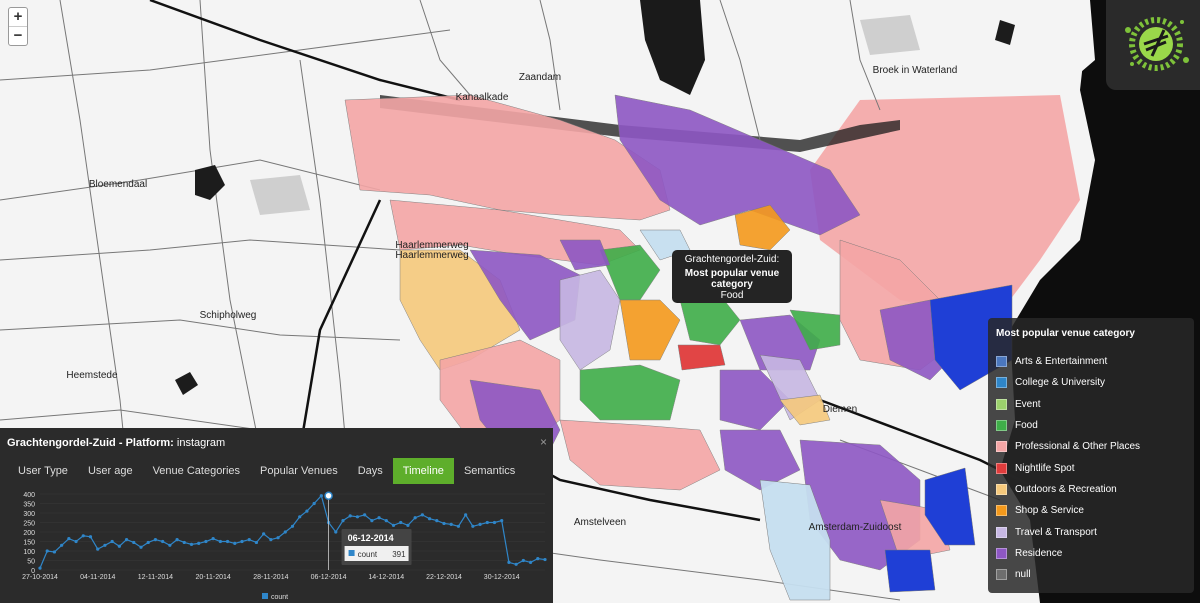  I want to click on tab-venue-categories: Venue Categories, so click(196, 471).